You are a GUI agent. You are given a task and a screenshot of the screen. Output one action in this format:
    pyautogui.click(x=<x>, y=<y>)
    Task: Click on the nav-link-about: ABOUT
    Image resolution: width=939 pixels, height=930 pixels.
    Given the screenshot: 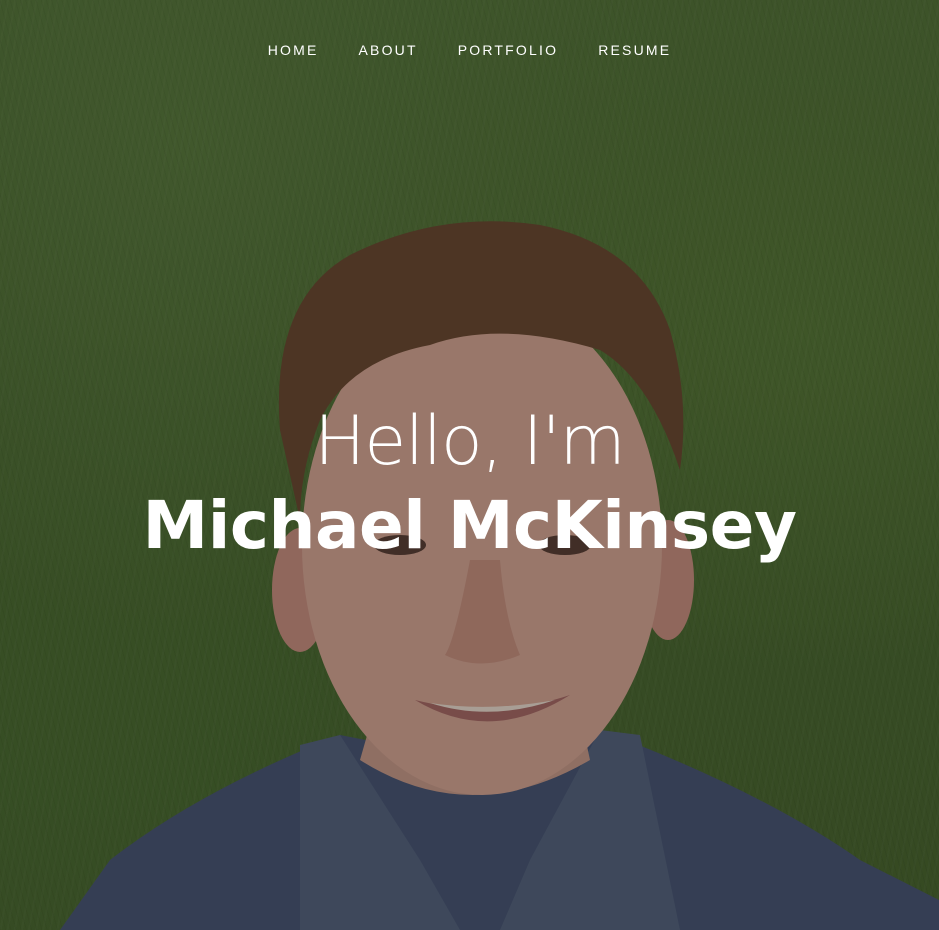 What is the action you would take?
    pyautogui.click(x=388, y=50)
    